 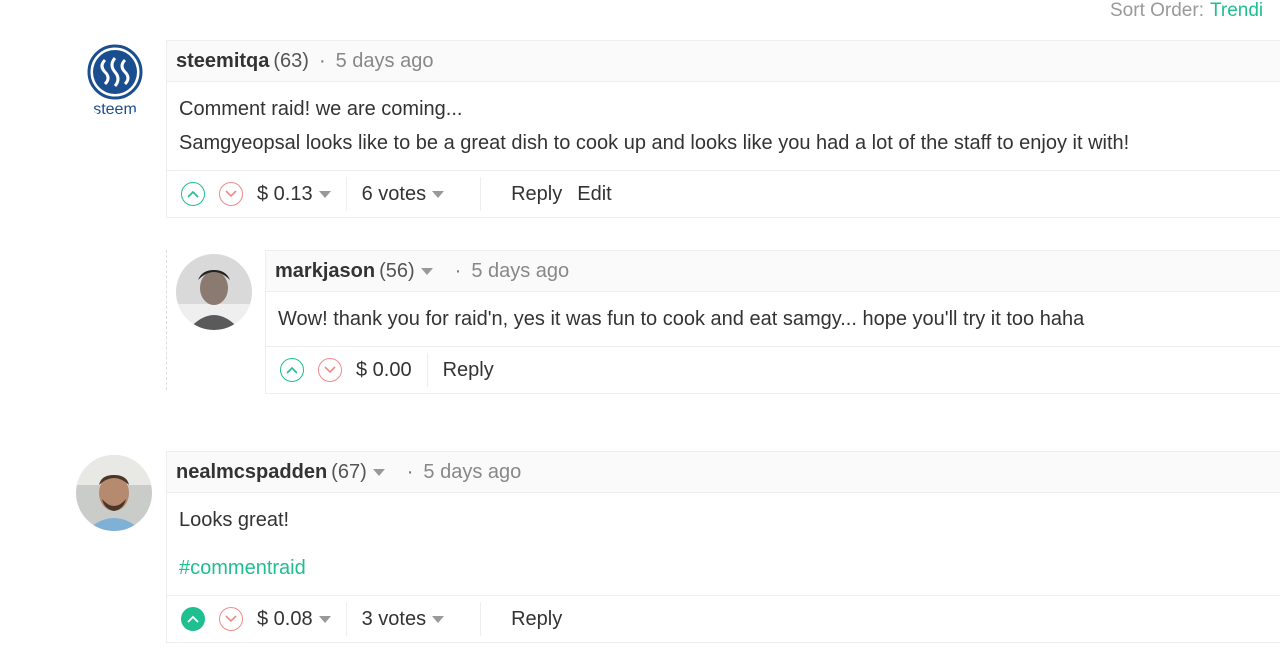 I want to click on author-reputation: (56), so click(x=397, y=270).